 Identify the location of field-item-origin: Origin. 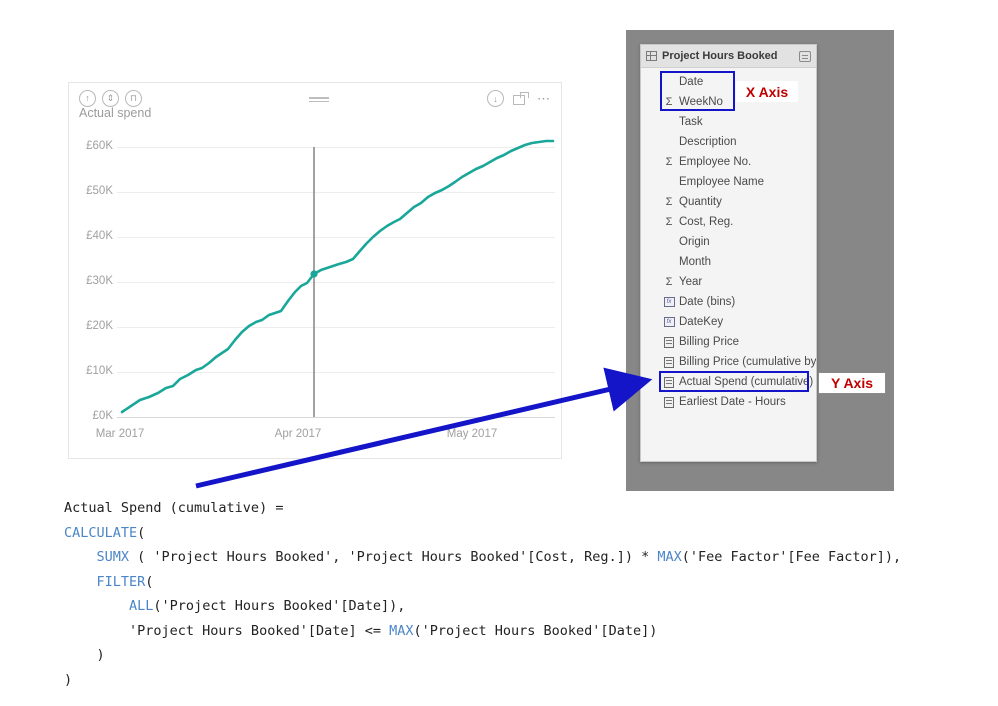
(728, 242).